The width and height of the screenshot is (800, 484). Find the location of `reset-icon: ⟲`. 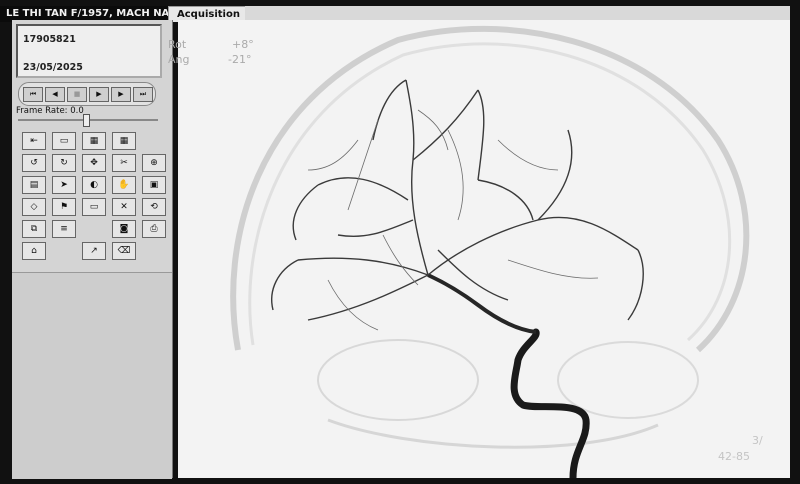

reset-icon: ⟲ is located at coordinates (154, 207).